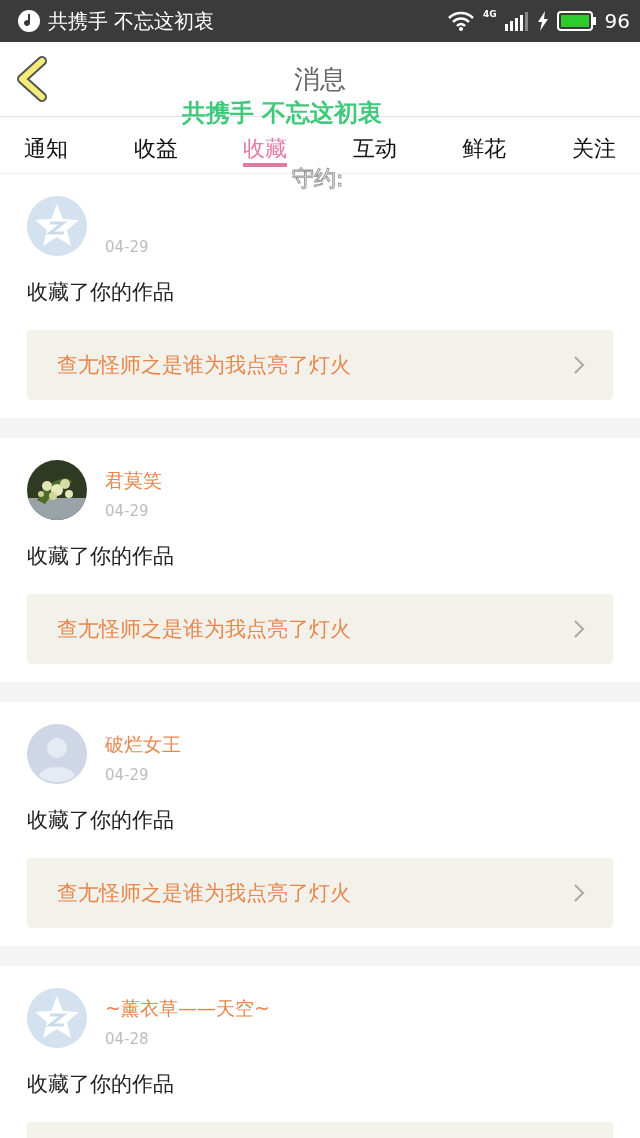 This screenshot has width=640, height=1138. Describe the element at coordinates (516, 21) in the screenshot. I see `signal-icon` at that location.